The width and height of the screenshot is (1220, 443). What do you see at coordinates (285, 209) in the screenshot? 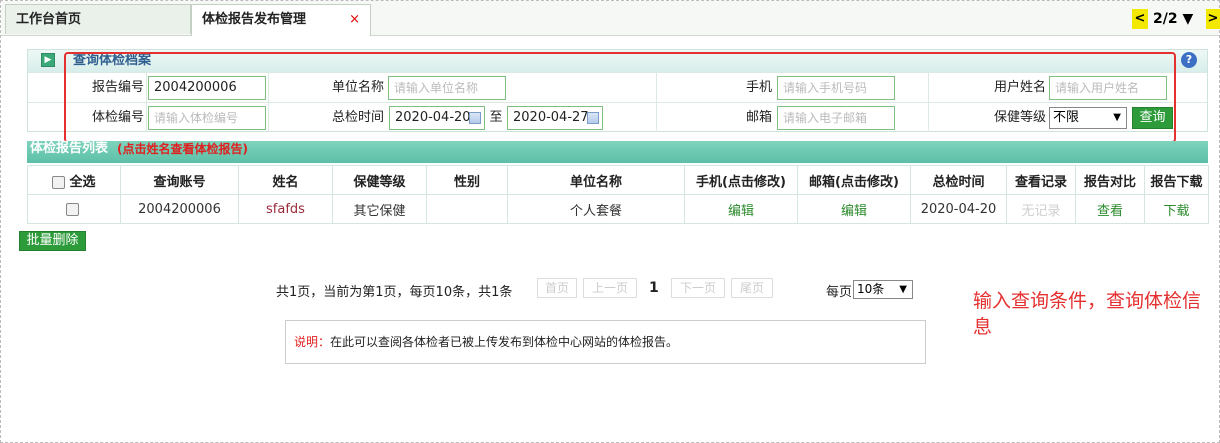
I see `cell-name-link: sfafds` at bounding box center [285, 209].